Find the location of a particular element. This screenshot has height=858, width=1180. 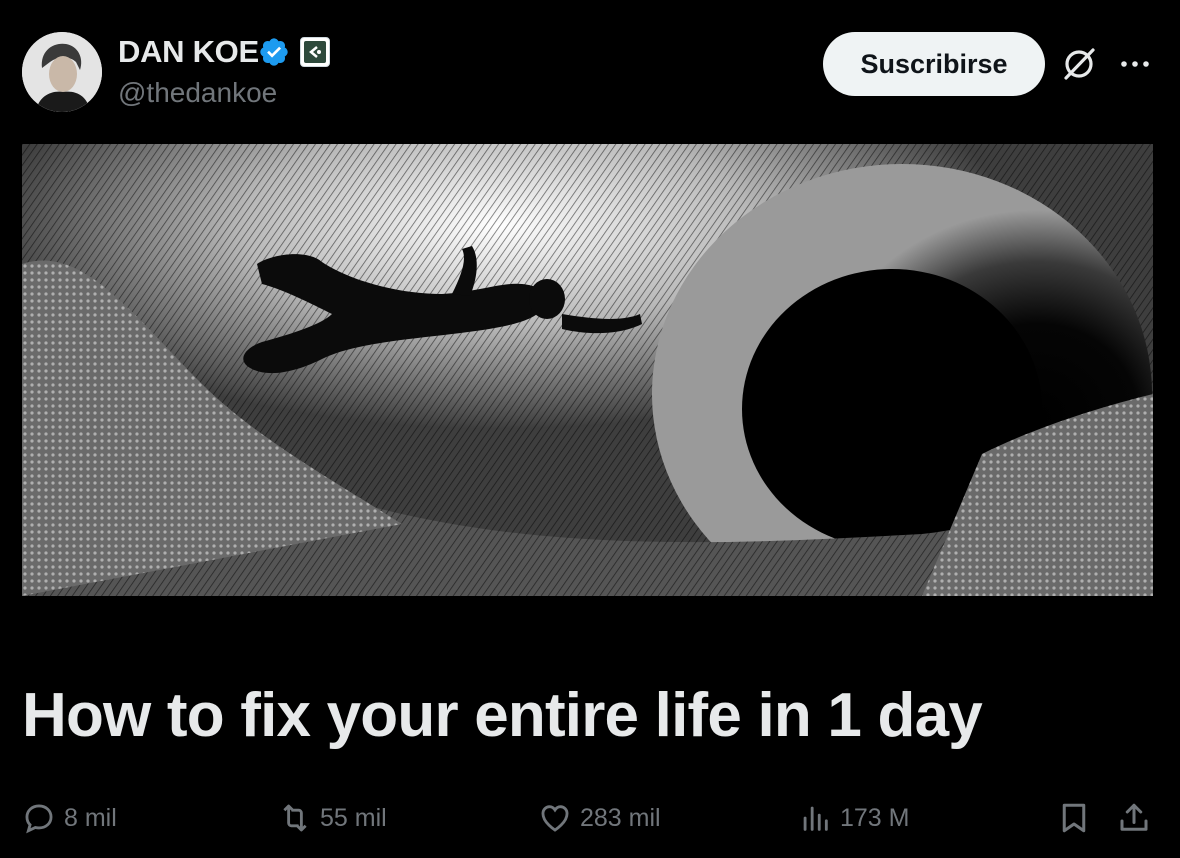

subscribe-button: Suscribirse is located at coordinates (934, 64).